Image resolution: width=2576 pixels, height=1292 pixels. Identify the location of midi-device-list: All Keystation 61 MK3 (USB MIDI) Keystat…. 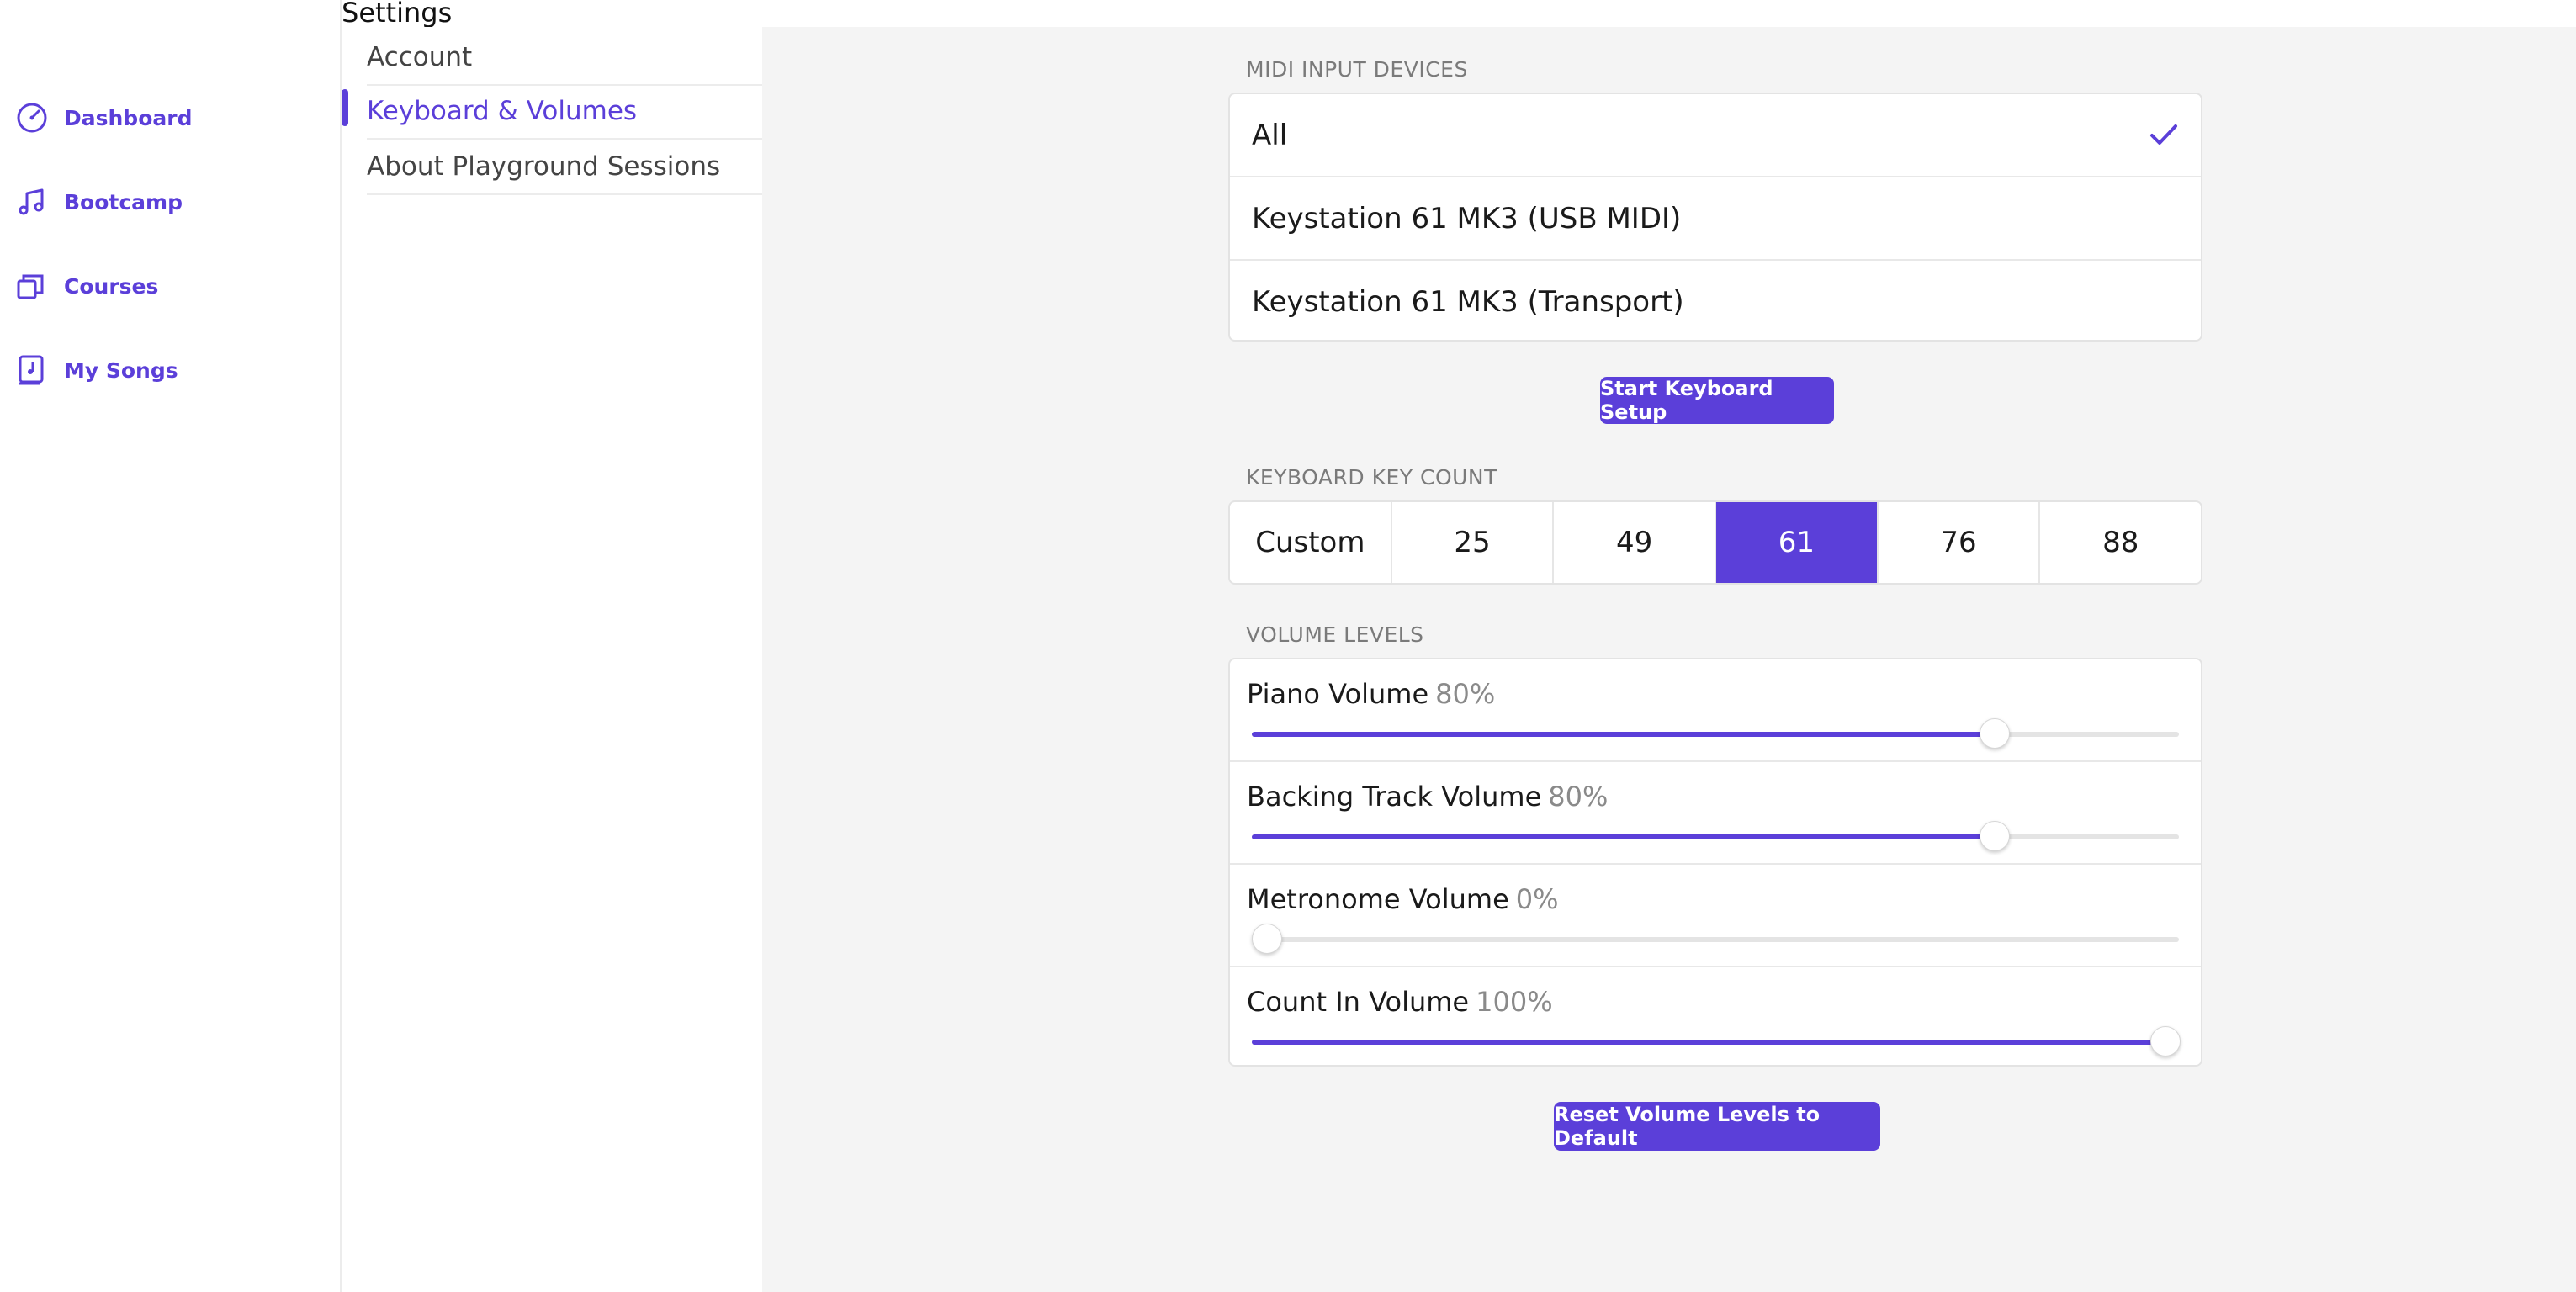
(1715, 217).